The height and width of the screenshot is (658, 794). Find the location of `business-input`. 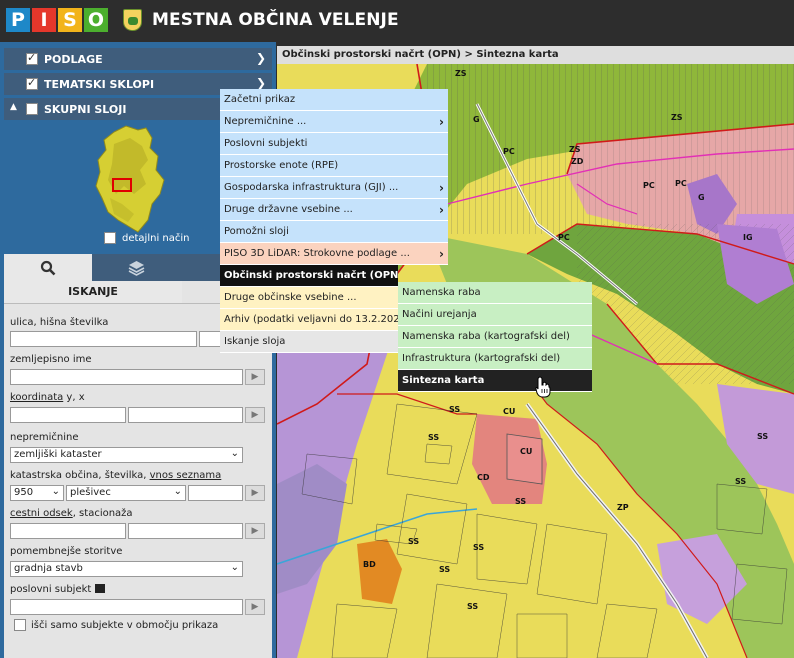

business-input is located at coordinates (126, 607).